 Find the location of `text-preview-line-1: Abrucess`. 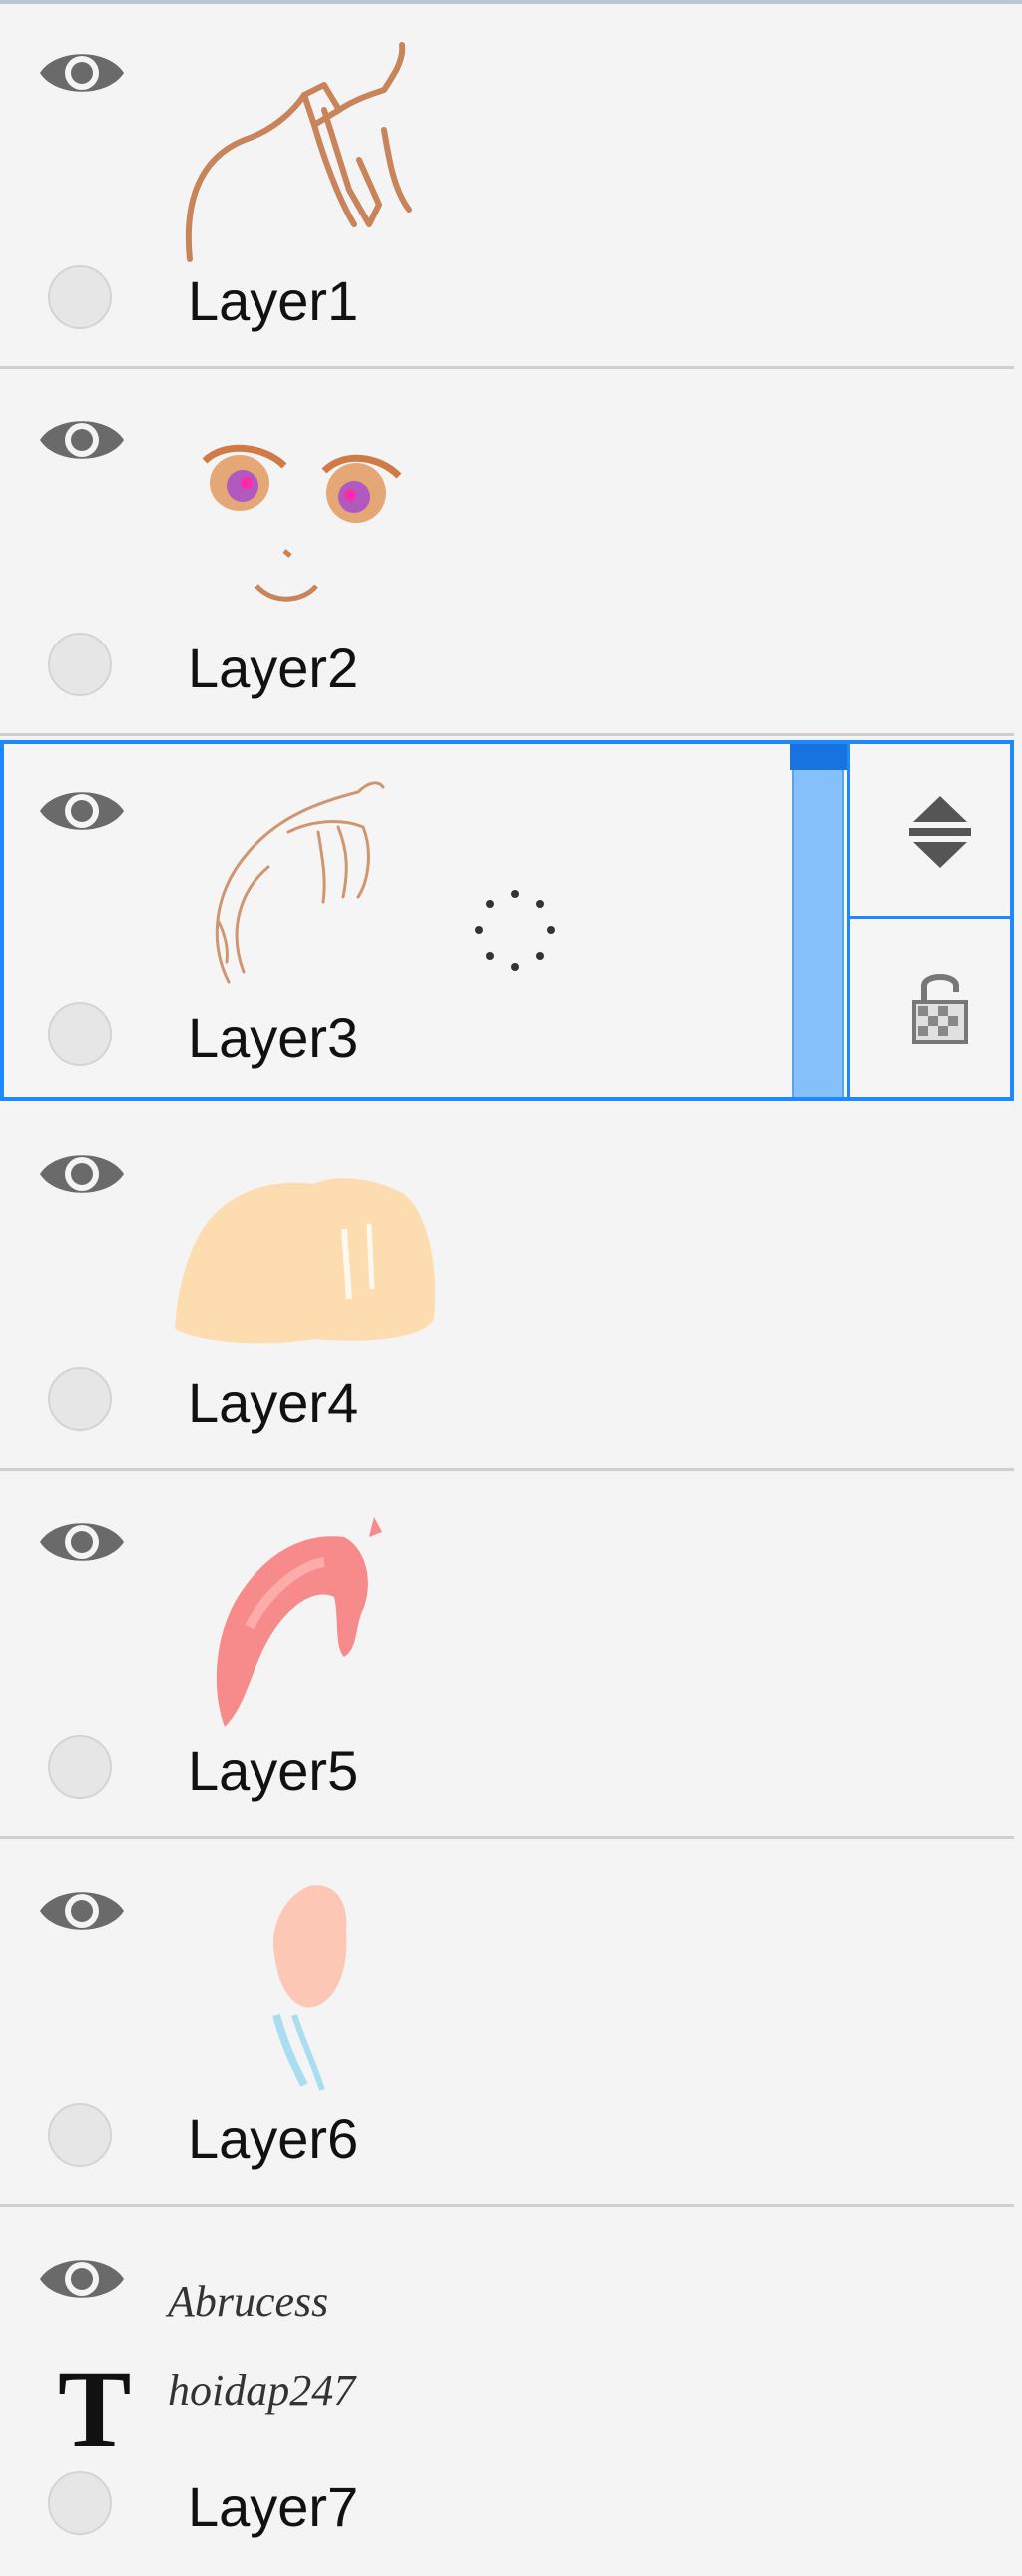

text-preview-line-1: Abrucess is located at coordinates (248, 2301).